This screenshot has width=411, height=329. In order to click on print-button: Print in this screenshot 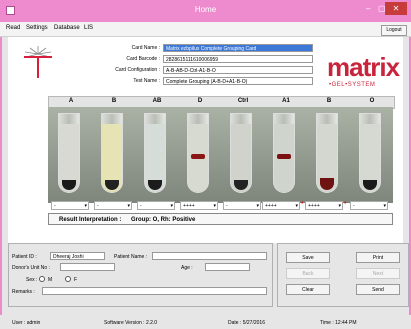, I will do `click(378, 257)`.